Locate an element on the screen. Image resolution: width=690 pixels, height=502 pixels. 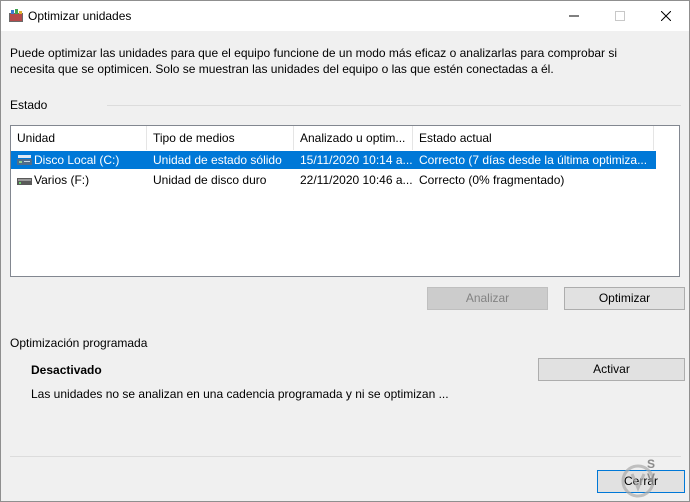
minimize-button is located at coordinates (574, 16).